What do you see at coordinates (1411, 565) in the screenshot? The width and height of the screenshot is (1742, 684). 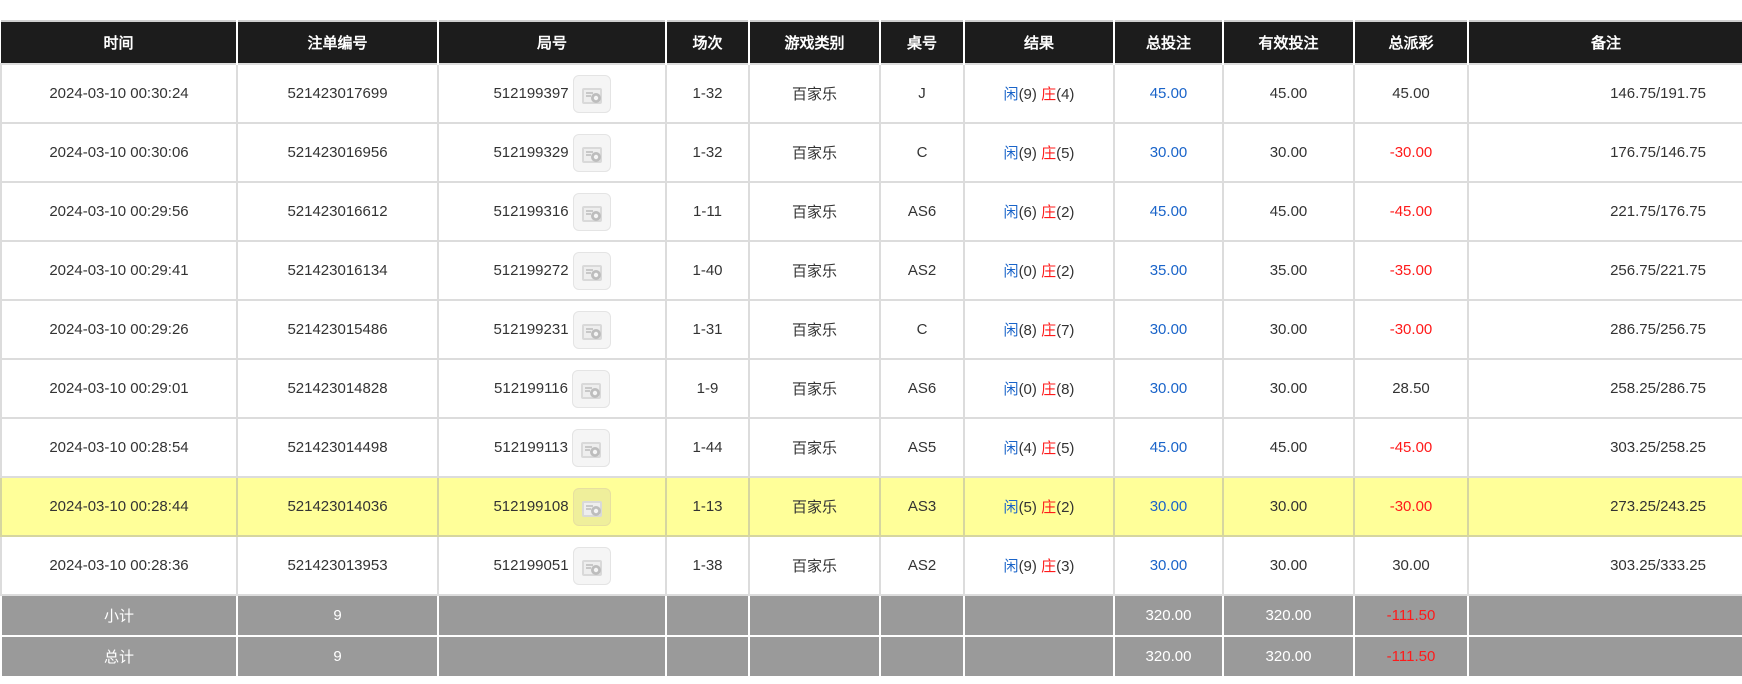 I see `cell-payout: 30.00` at bounding box center [1411, 565].